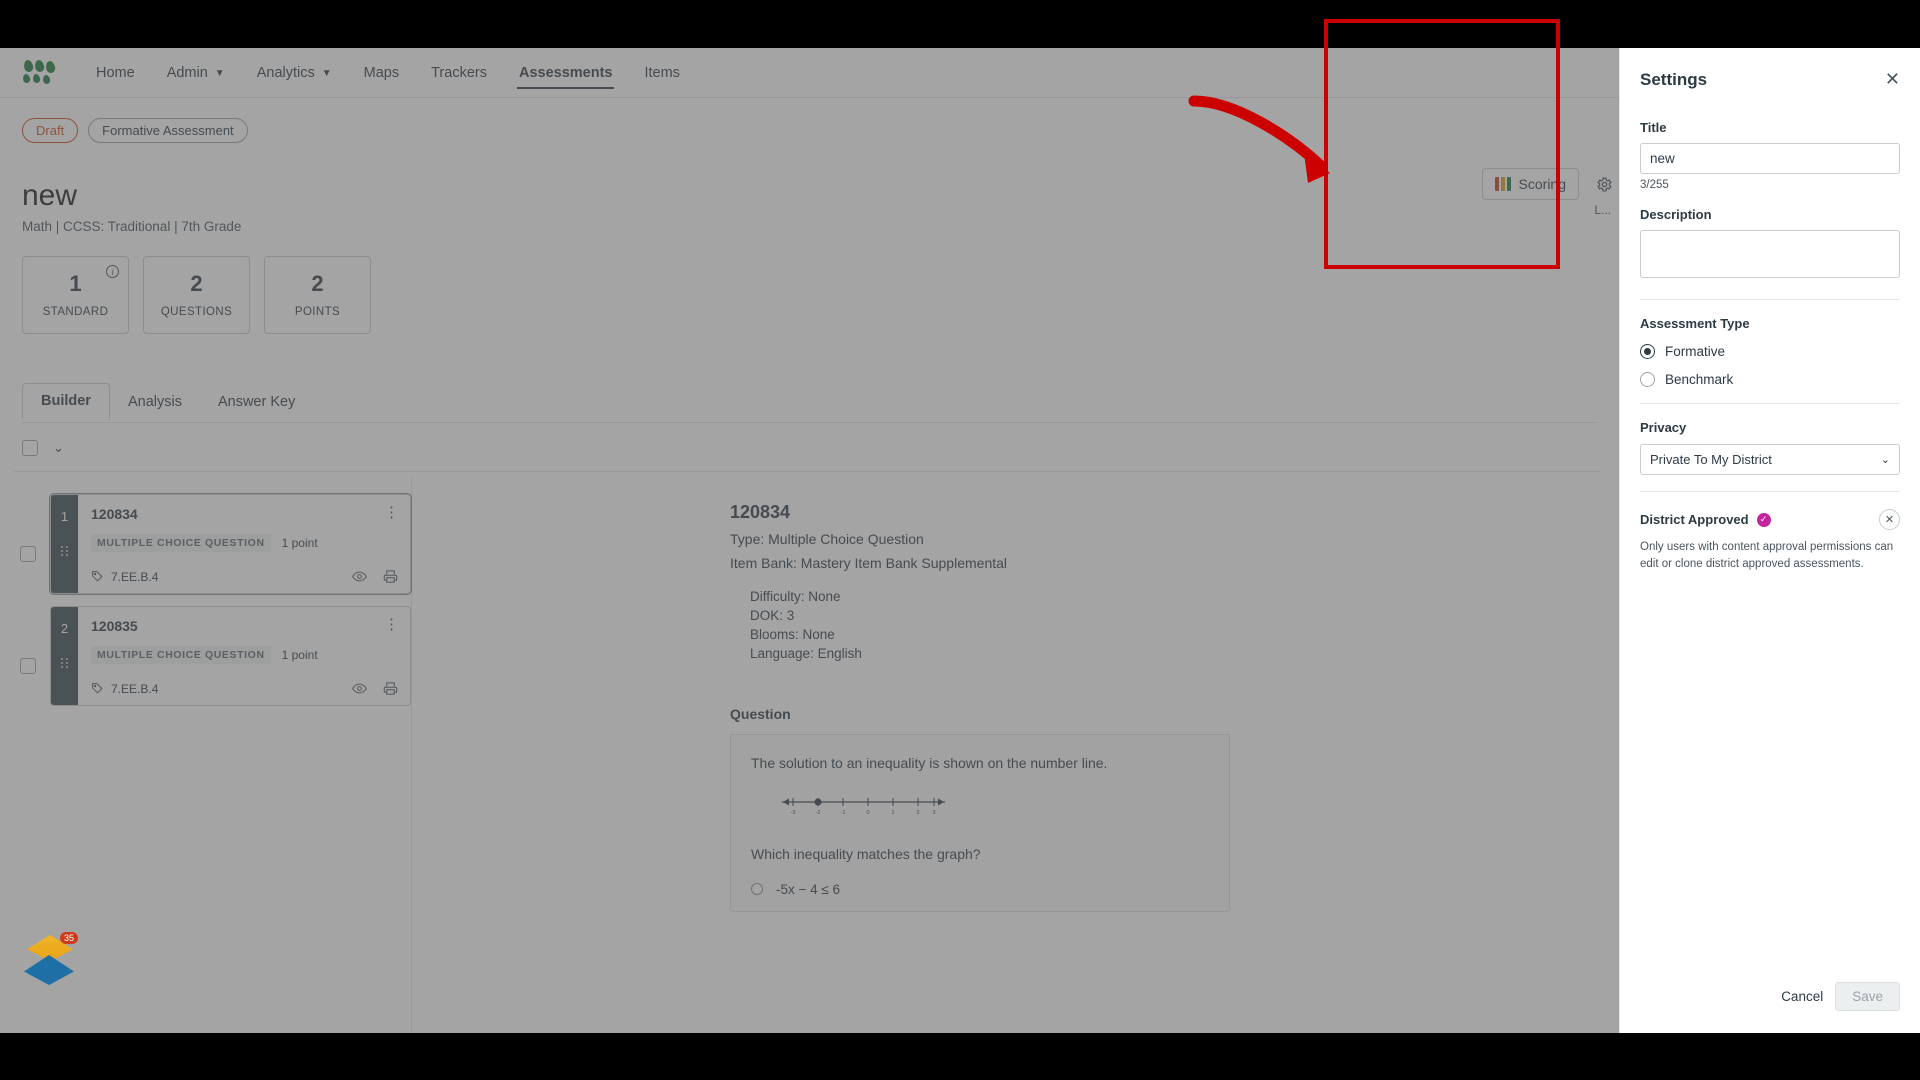 This screenshot has width=1920, height=1080. I want to click on standard-code: 7.EE.B.4, so click(135, 576).